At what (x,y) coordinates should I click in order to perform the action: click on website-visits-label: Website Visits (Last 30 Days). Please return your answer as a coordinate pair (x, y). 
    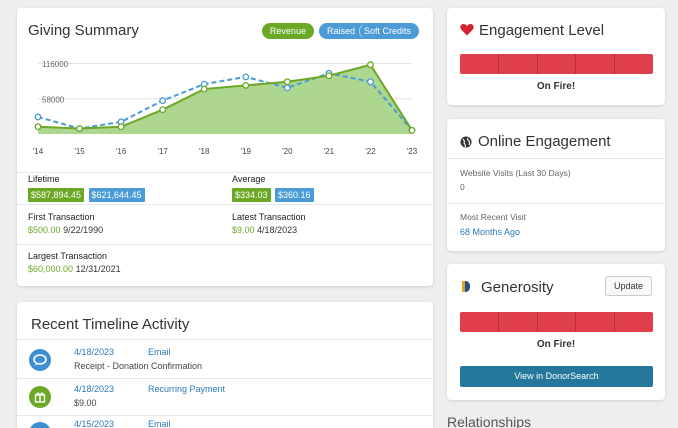
    Looking at the image, I should click on (515, 173).